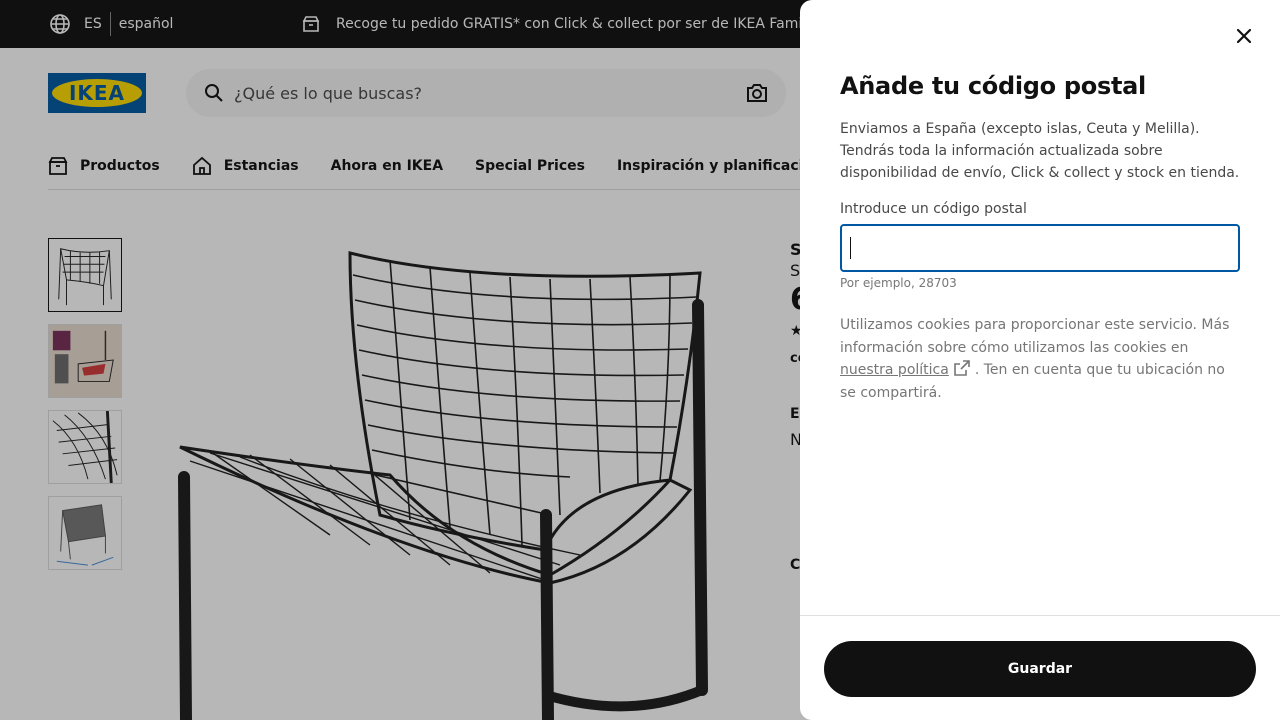 This screenshot has width=1280, height=720. Describe the element at coordinates (1044, 248) in the screenshot. I see `postal-code-input` at that location.